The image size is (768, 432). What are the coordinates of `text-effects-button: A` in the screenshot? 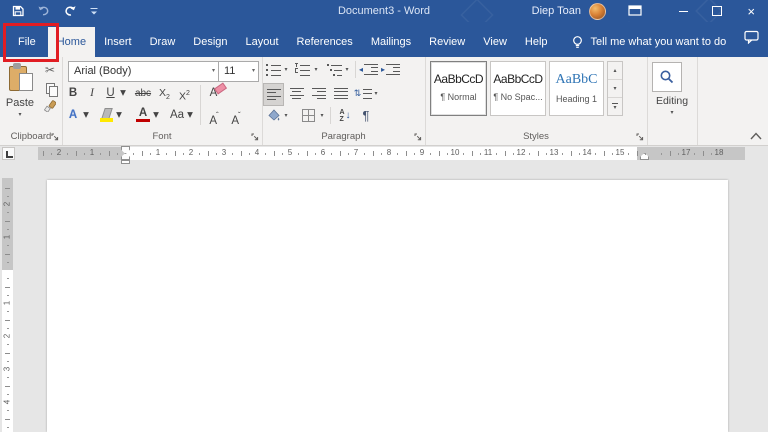 It's located at (73, 115).